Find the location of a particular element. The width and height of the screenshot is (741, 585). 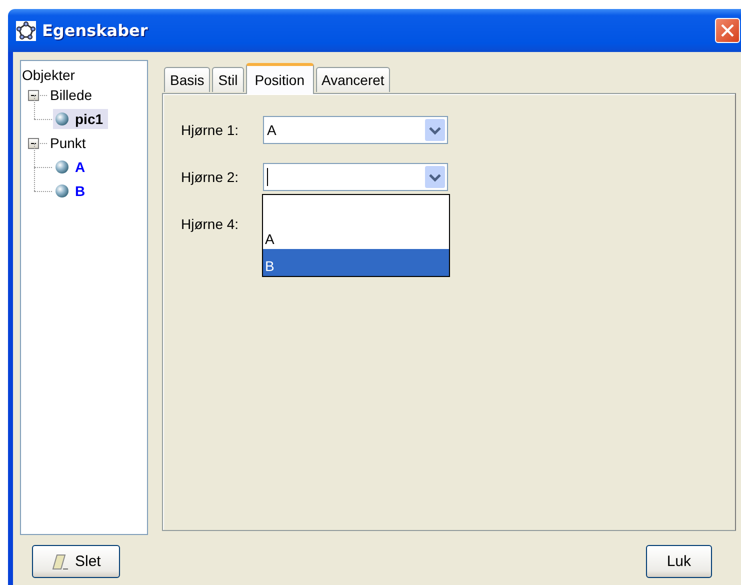

delete-button: Slet is located at coordinates (76, 561).